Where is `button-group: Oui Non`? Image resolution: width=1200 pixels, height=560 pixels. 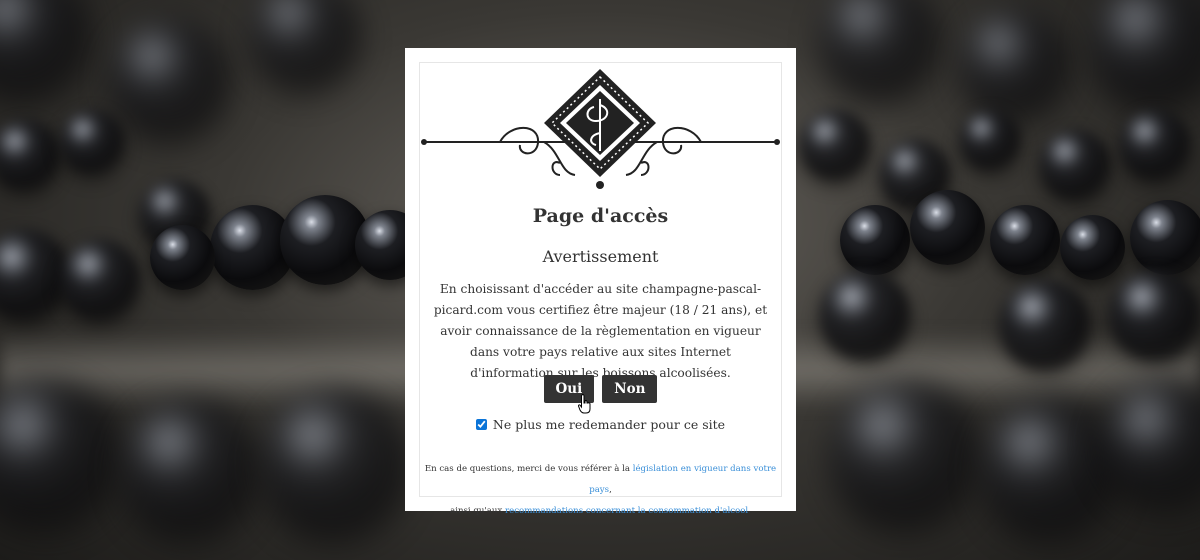
button-group: Oui Non is located at coordinates (600, 389).